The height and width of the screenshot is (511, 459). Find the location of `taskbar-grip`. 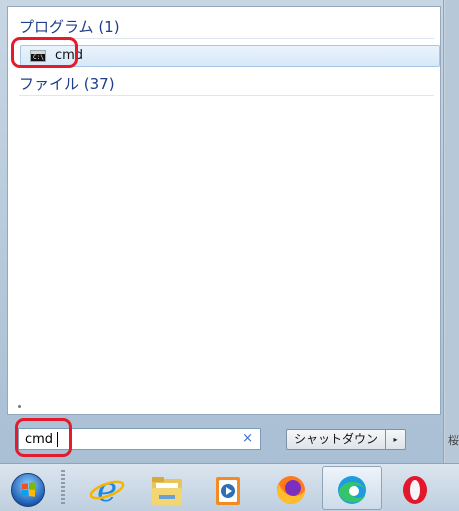

taskbar-grip is located at coordinates (63, 488).